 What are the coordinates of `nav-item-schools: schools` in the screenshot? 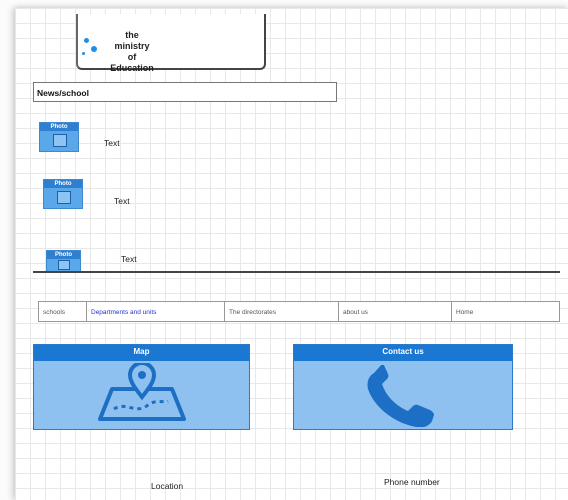 It's located at (62, 311).